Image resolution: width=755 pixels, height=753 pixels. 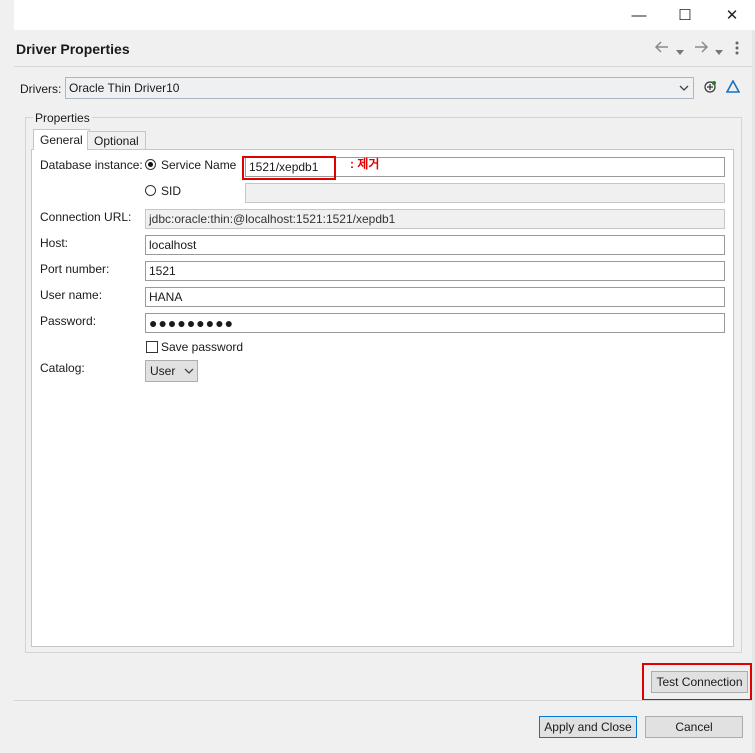 I want to click on user-name-input: HANA, so click(x=435, y=297).